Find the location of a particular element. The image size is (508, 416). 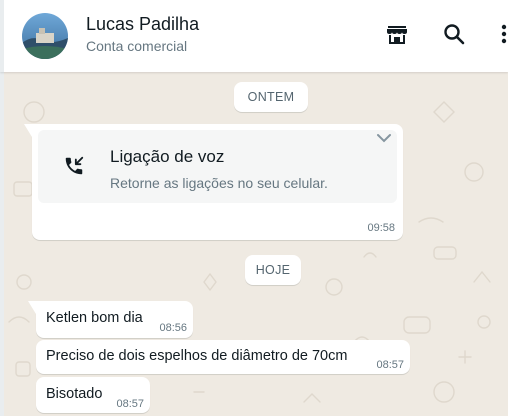

contact-name: Lucas Padilha is located at coordinates (142, 24).